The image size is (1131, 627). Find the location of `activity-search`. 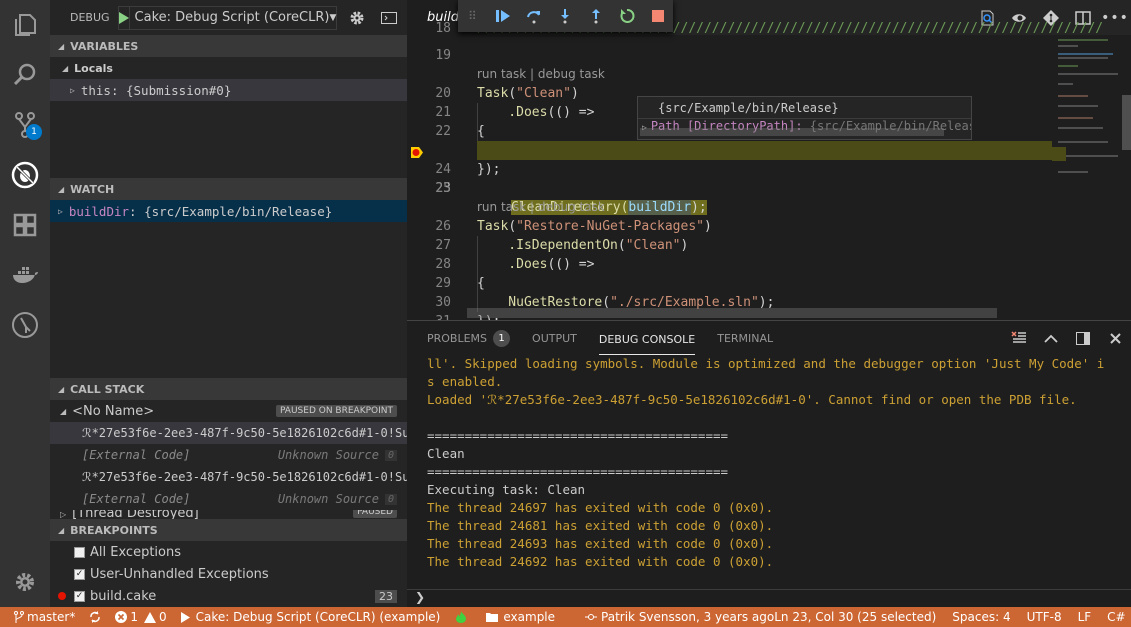

activity-search is located at coordinates (25, 75).